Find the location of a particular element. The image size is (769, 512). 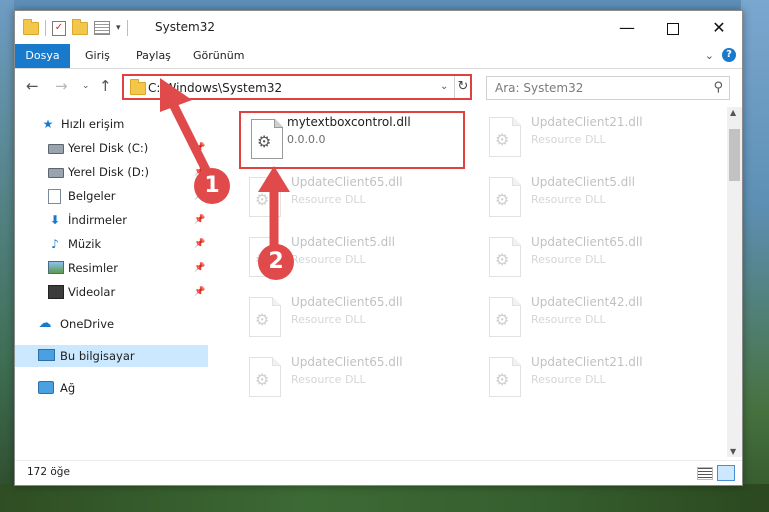

sidebar-item-documents: Belgeler 📌 is located at coordinates (111, 196).